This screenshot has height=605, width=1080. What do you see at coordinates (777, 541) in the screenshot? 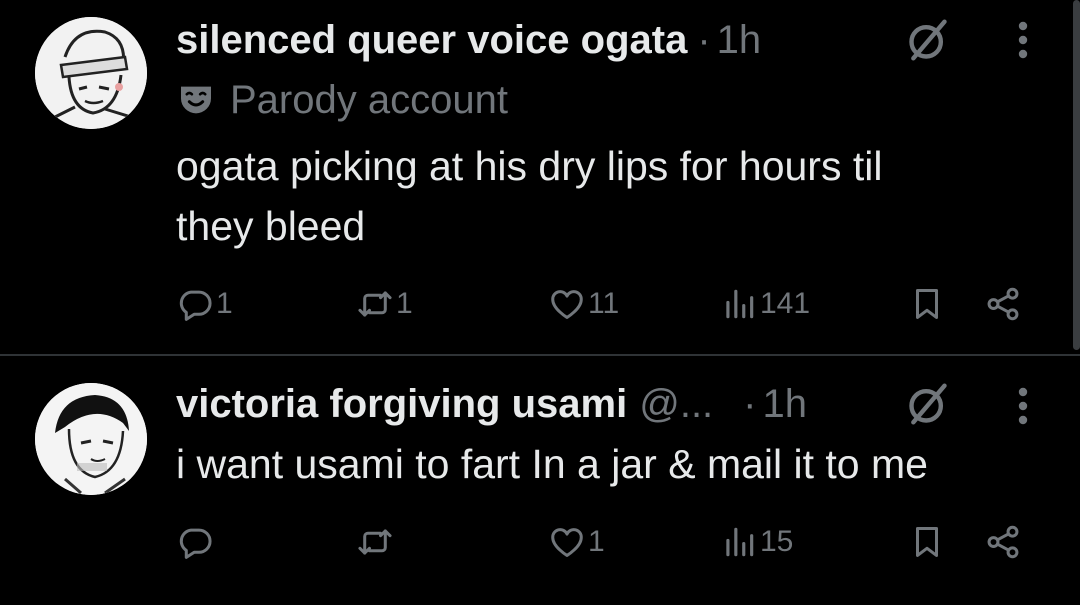
I see `views-count: 15` at bounding box center [777, 541].